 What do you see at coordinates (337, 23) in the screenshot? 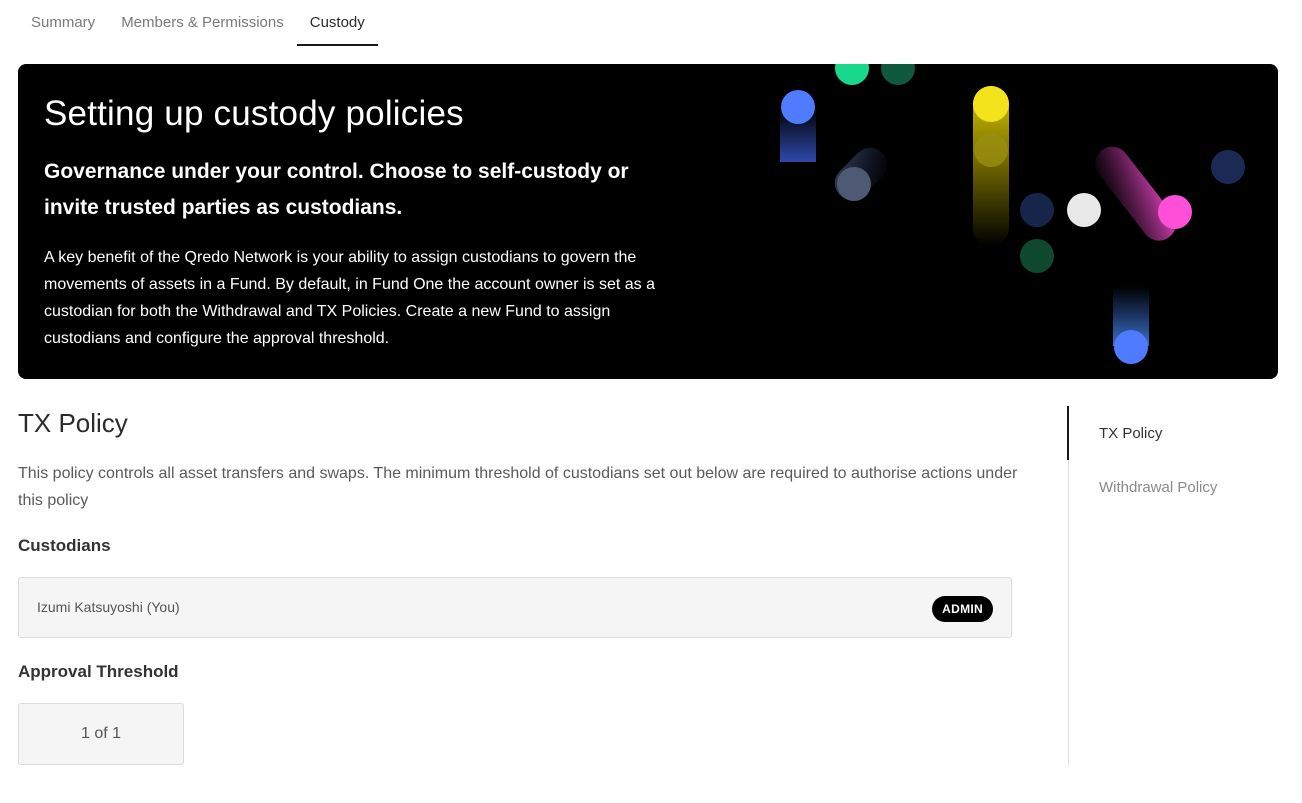
I see `tab-custody: Custody` at bounding box center [337, 23].